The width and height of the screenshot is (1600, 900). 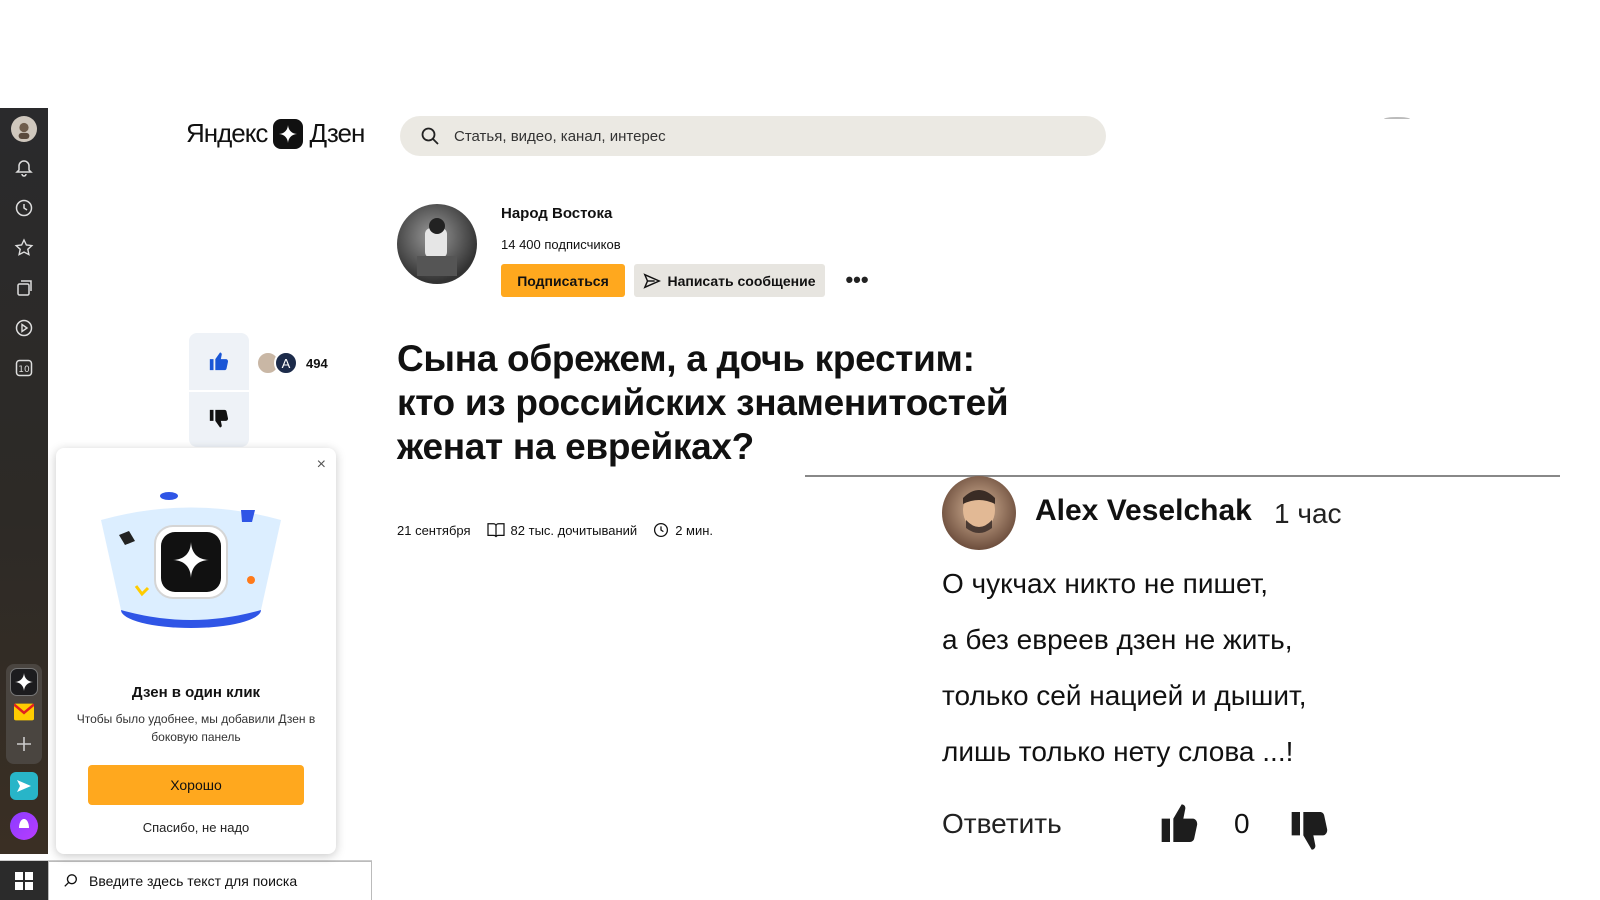 What do you see at coordinates (437, 244) in the screenshot?
I see `channel-avatar` at bounding box center [437, 244].